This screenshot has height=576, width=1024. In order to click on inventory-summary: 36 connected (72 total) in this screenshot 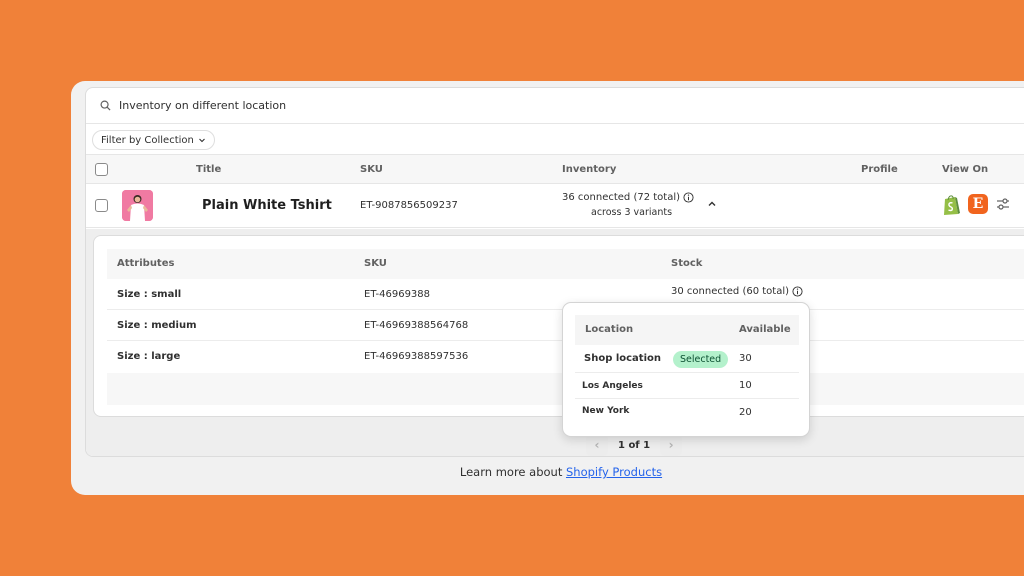, I will do `click(628, 197)`.